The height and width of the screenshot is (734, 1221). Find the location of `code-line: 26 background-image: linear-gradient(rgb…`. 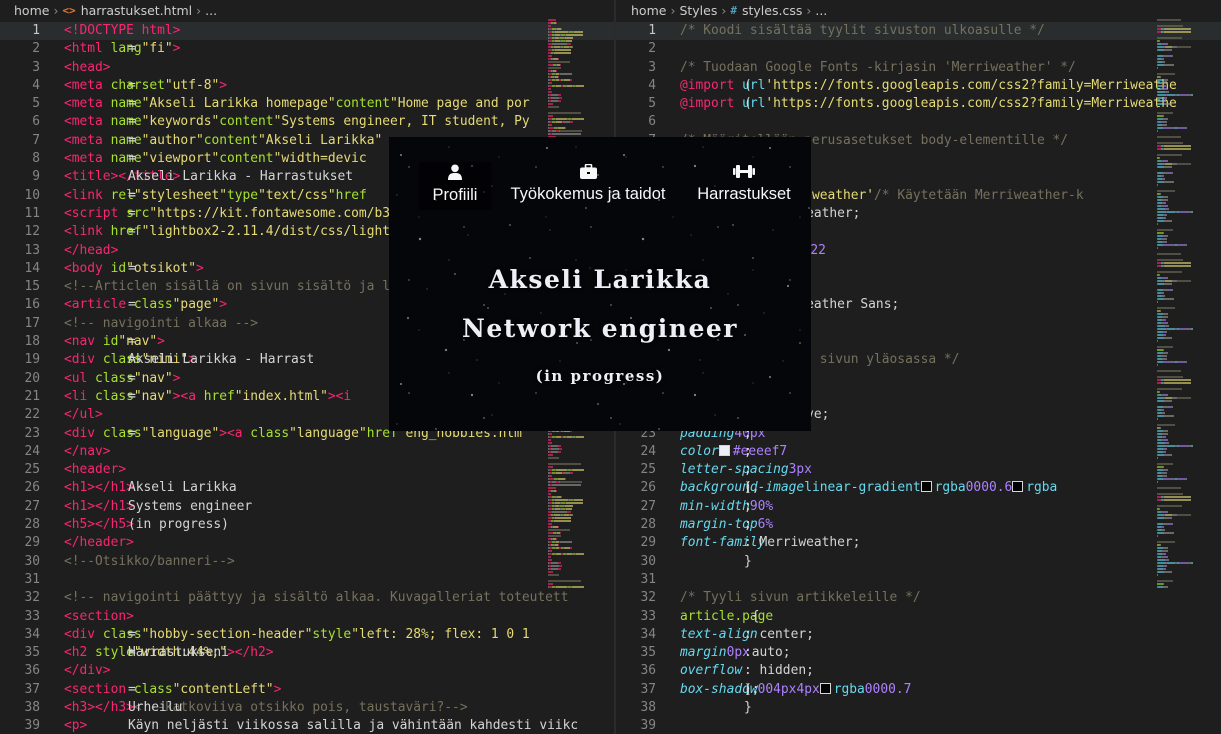

code-line: 26 background-image: linear-gradient(rgb… is located at coordinates (918, 488).